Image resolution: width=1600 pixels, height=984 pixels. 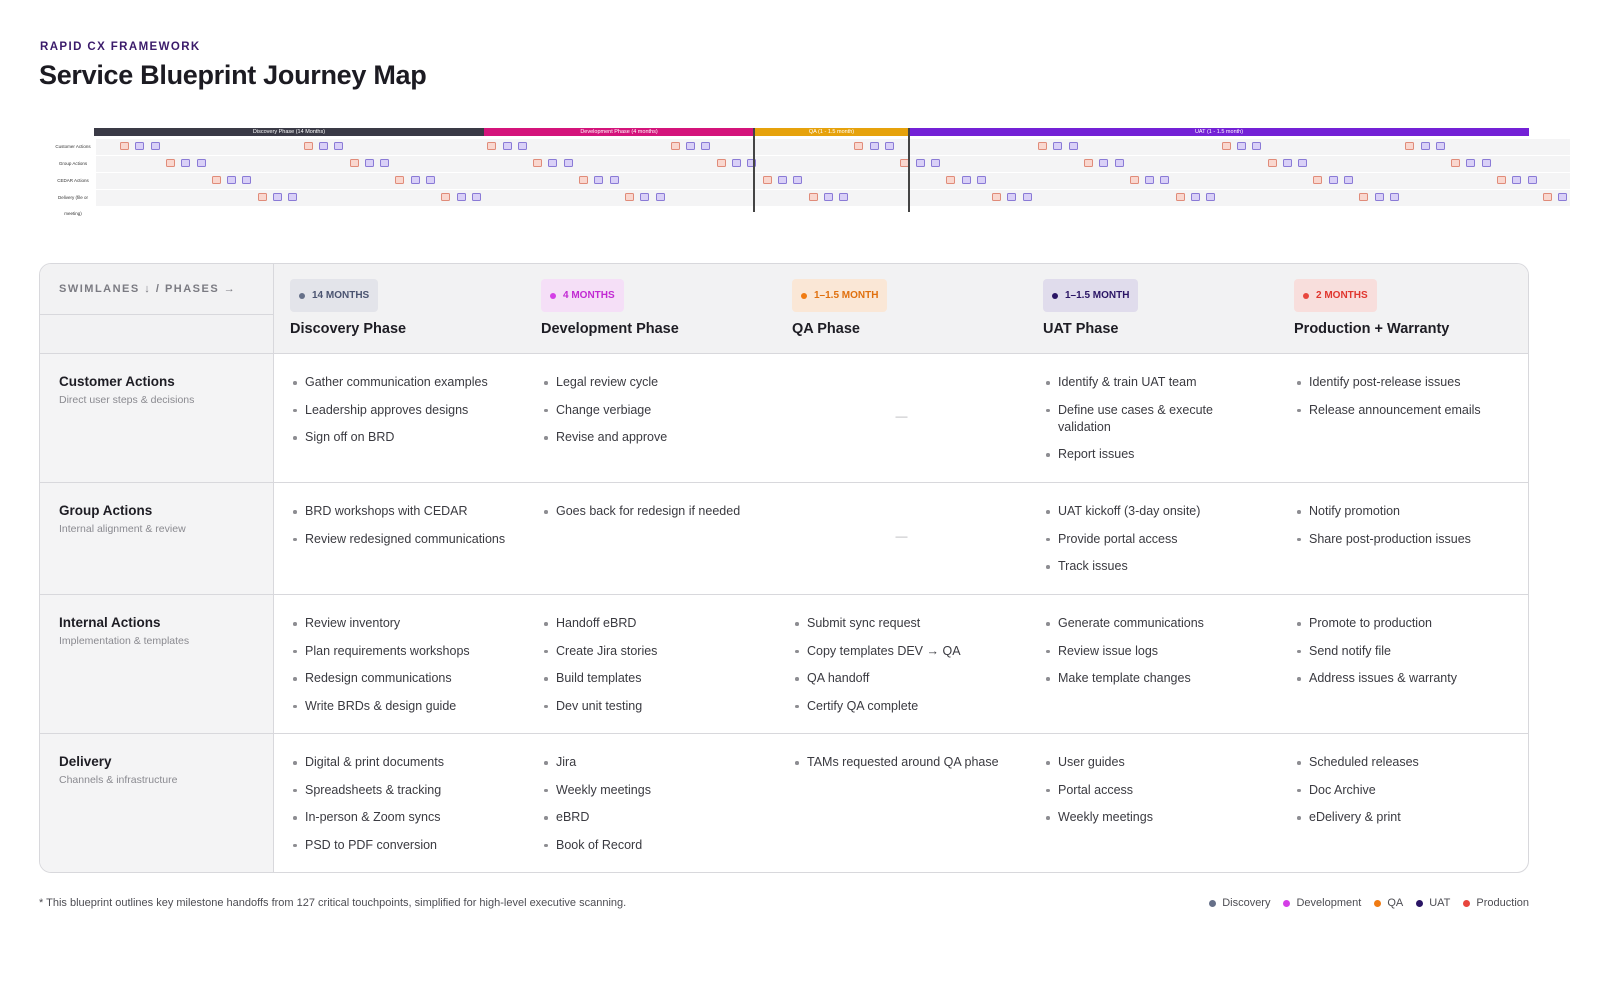 What do you see at coordinates (901, 678) in the screenshot?
I see `cell-bullet-item: QA handoff` at bounding box center [901, 678].